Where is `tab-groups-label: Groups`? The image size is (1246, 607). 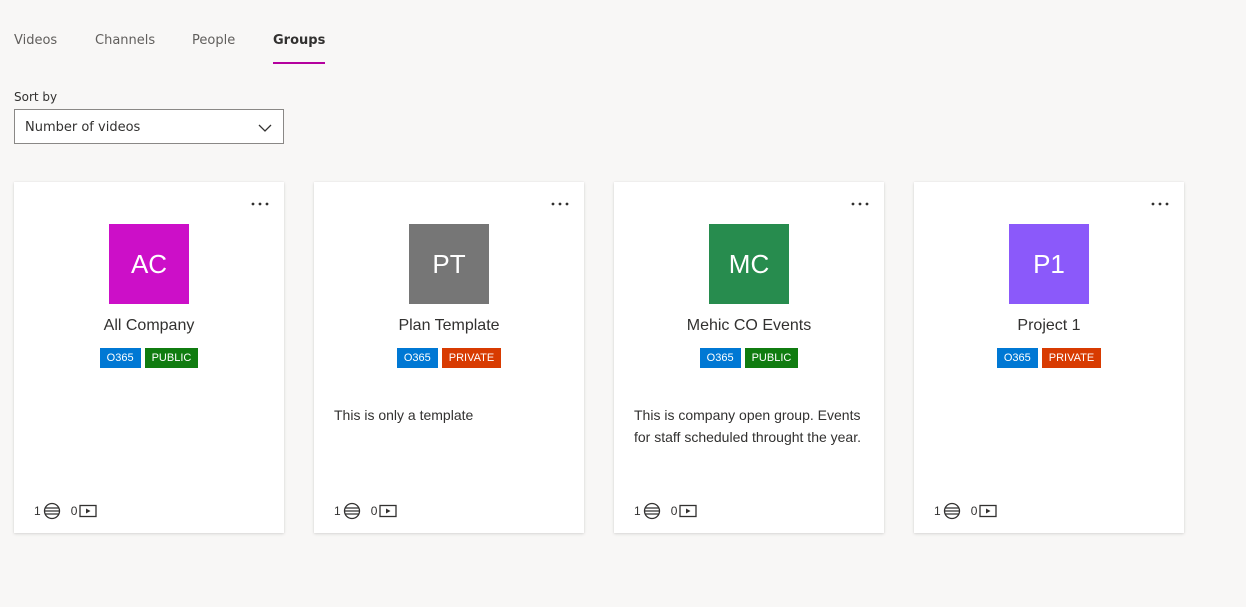
tab-groups-label: Groups is located at coordinates (299, 40).